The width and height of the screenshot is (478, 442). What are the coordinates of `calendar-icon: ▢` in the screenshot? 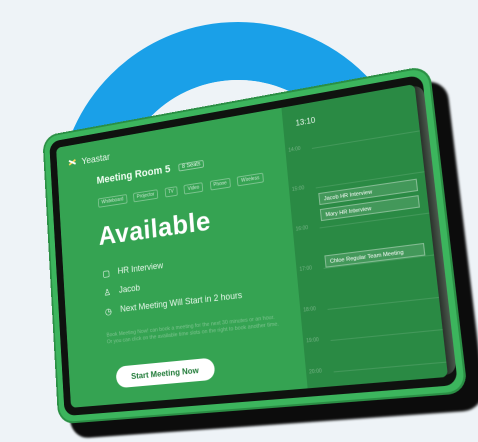 It's located at (106, 273).